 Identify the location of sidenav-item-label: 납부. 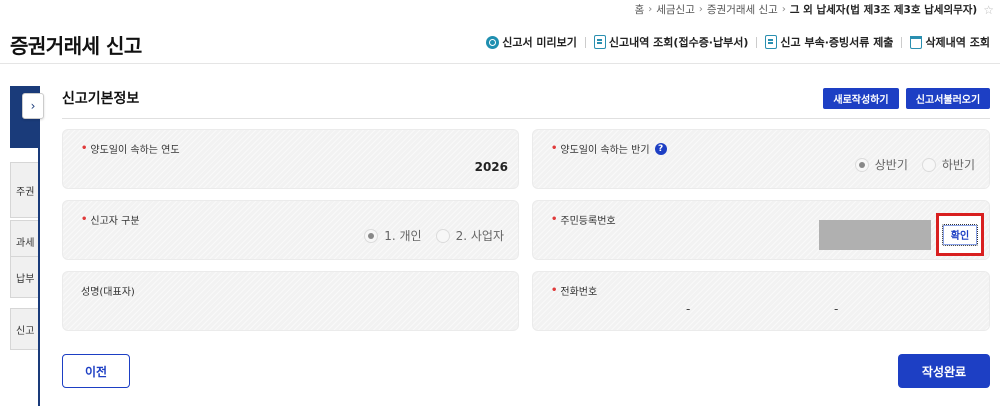
(25, 279).